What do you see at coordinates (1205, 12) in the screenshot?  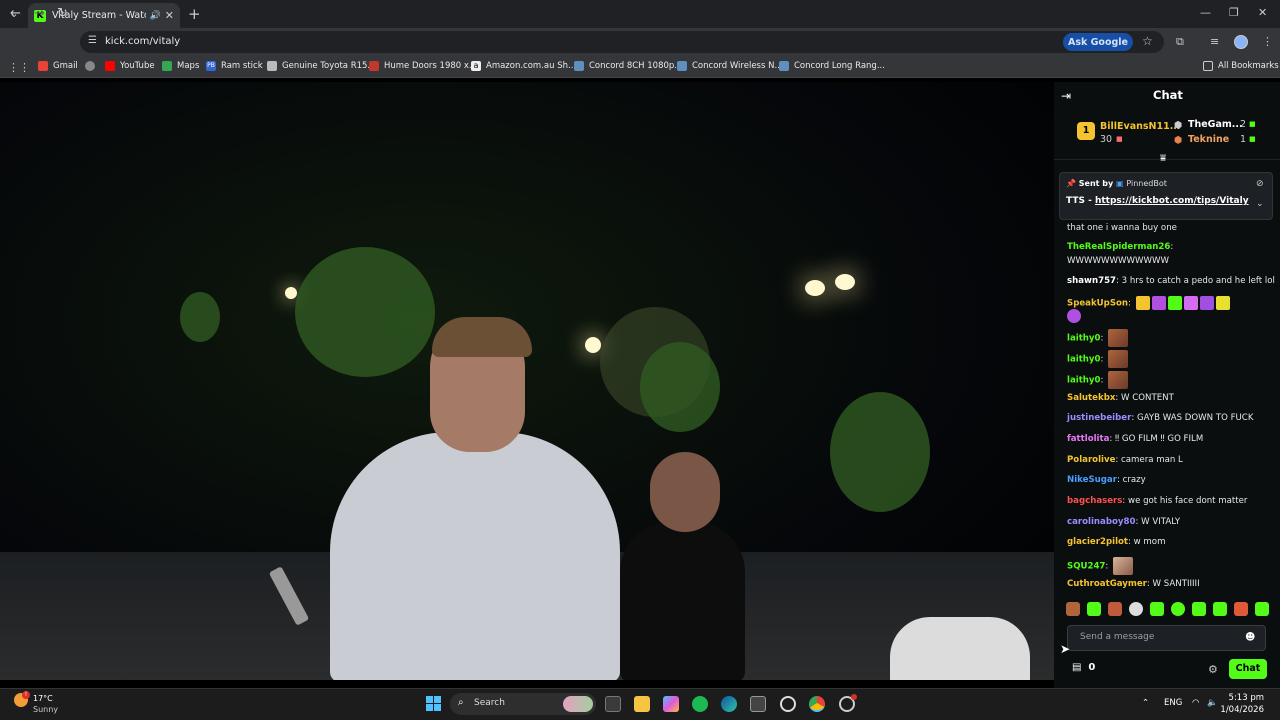 I see `minimize-icon: —` at bounding box center [1205, 12].